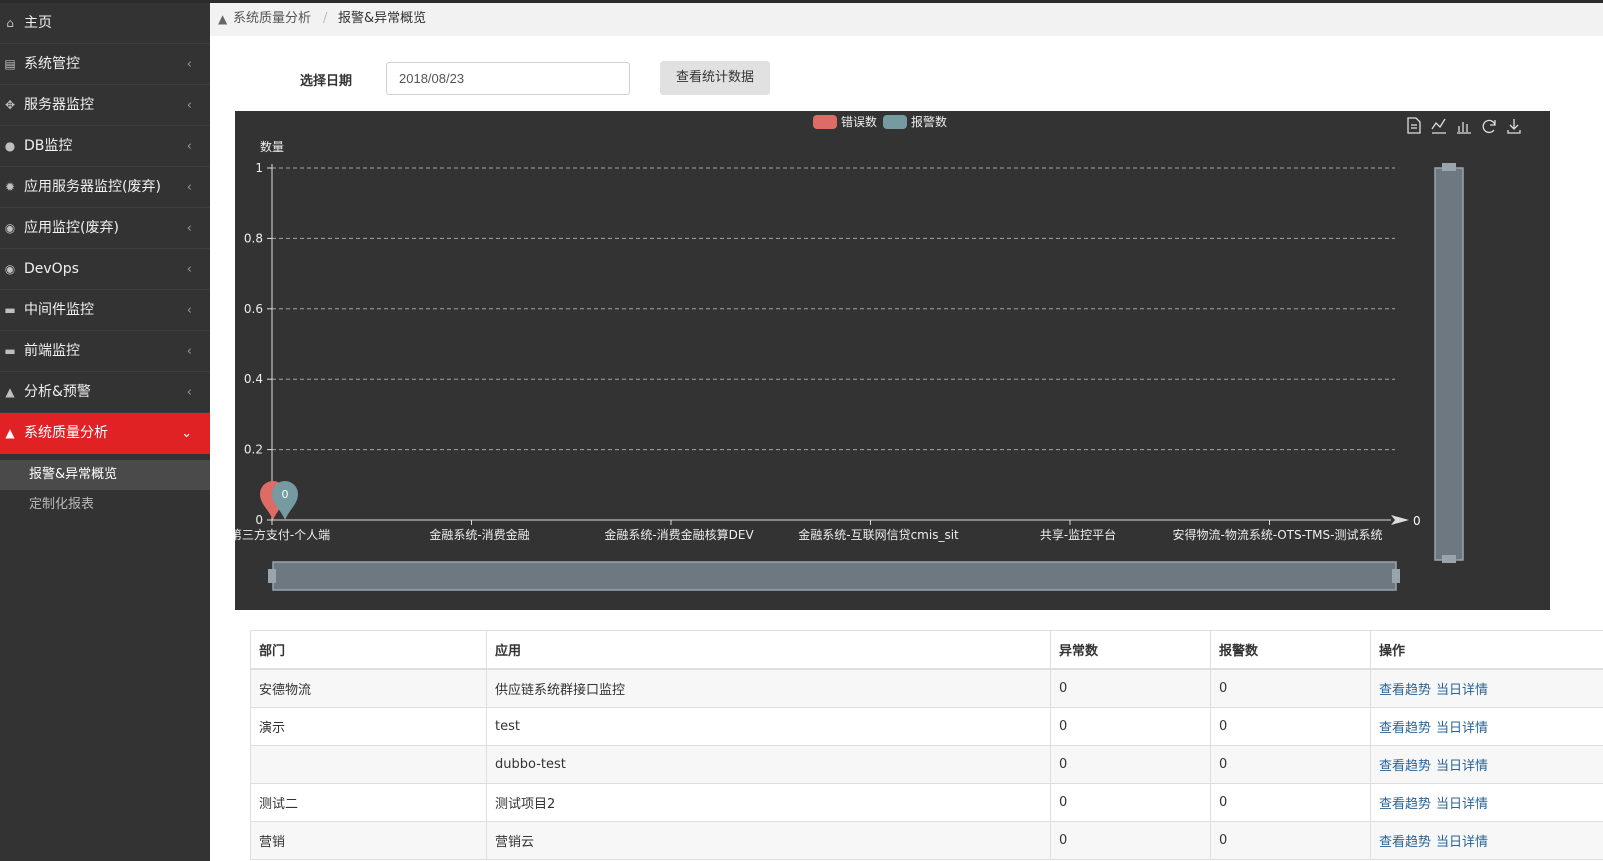 The image size is (1603, 861). I want to click on sidebar-item-label: 主页, so click(38, 23).